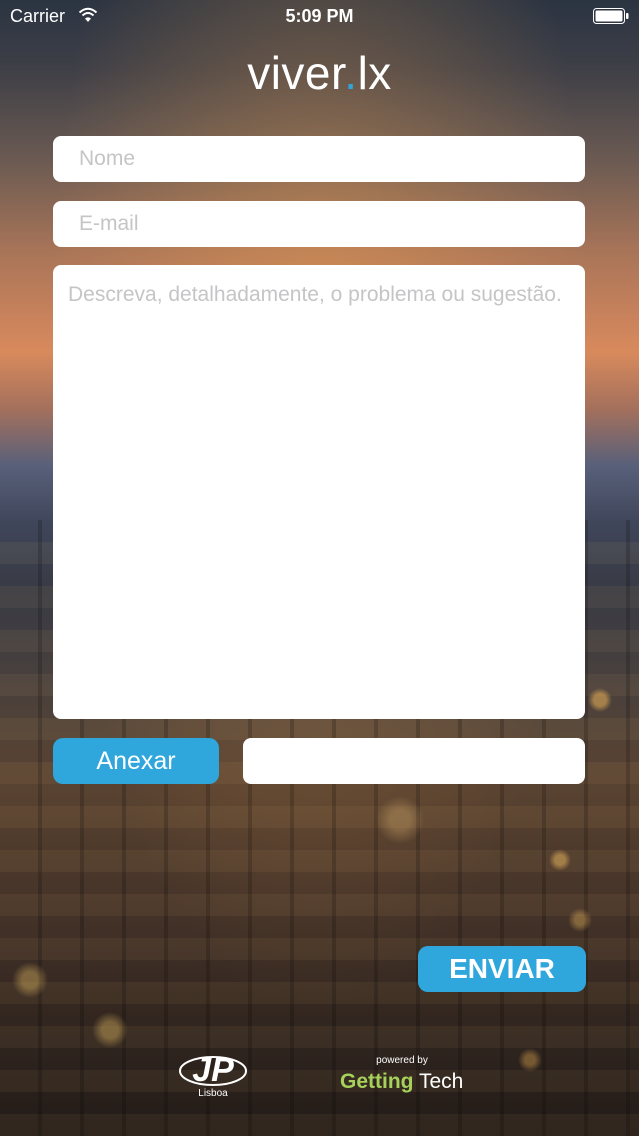 The width and height of the screenshot is (639, 1136). Describe the element at coordinates (402, 1060) in the screenshot. I see `powered-by-label: powered by` at that location.